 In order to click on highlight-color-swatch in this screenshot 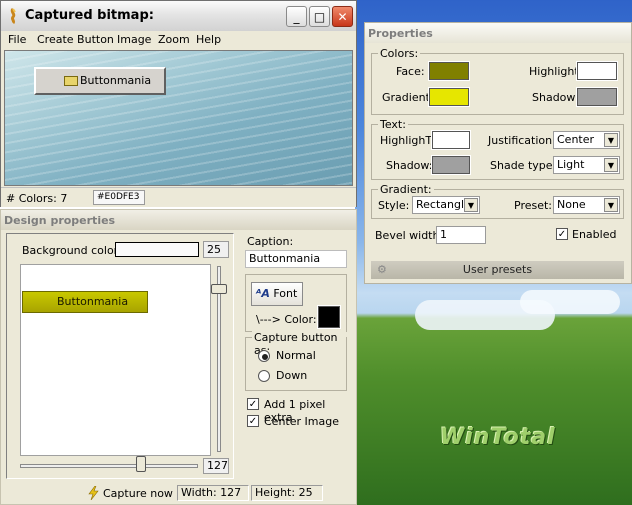, I will do `click(597, 71)`.